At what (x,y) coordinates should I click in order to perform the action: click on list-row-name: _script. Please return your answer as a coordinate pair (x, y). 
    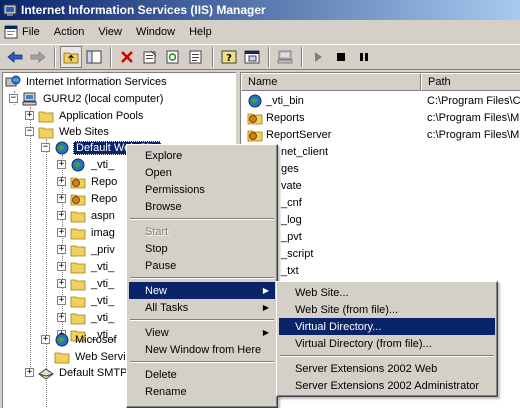
    Looking at the image, I should click on (297, 253).